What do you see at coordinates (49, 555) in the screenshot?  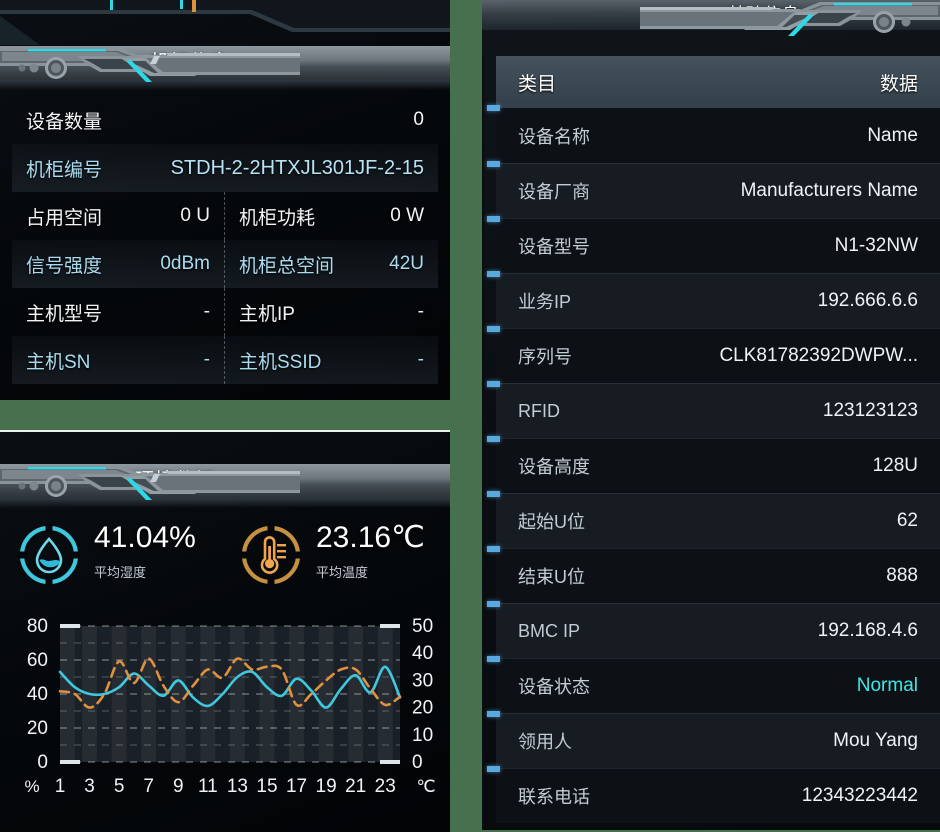 I see `water-drop-icon` at bounding box center [49, 555].